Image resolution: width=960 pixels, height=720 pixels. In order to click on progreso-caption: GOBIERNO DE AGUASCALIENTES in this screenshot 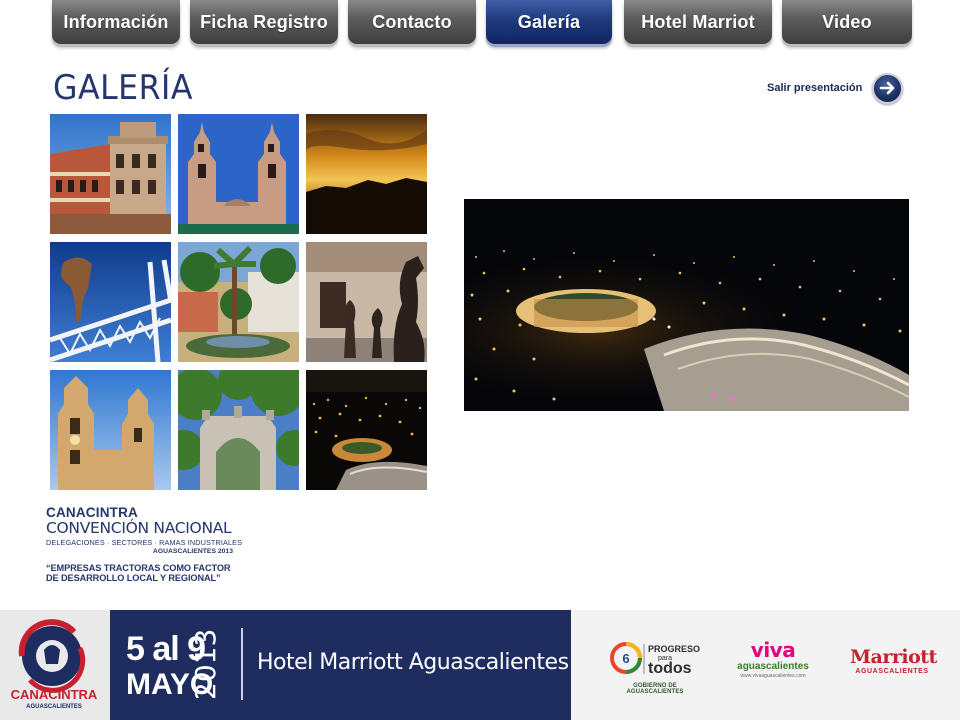, I will do `click(655, 689)`.